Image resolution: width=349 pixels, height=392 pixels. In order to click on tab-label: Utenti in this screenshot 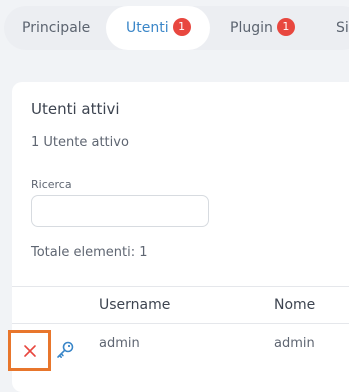, I will do `click(147, 28)`.